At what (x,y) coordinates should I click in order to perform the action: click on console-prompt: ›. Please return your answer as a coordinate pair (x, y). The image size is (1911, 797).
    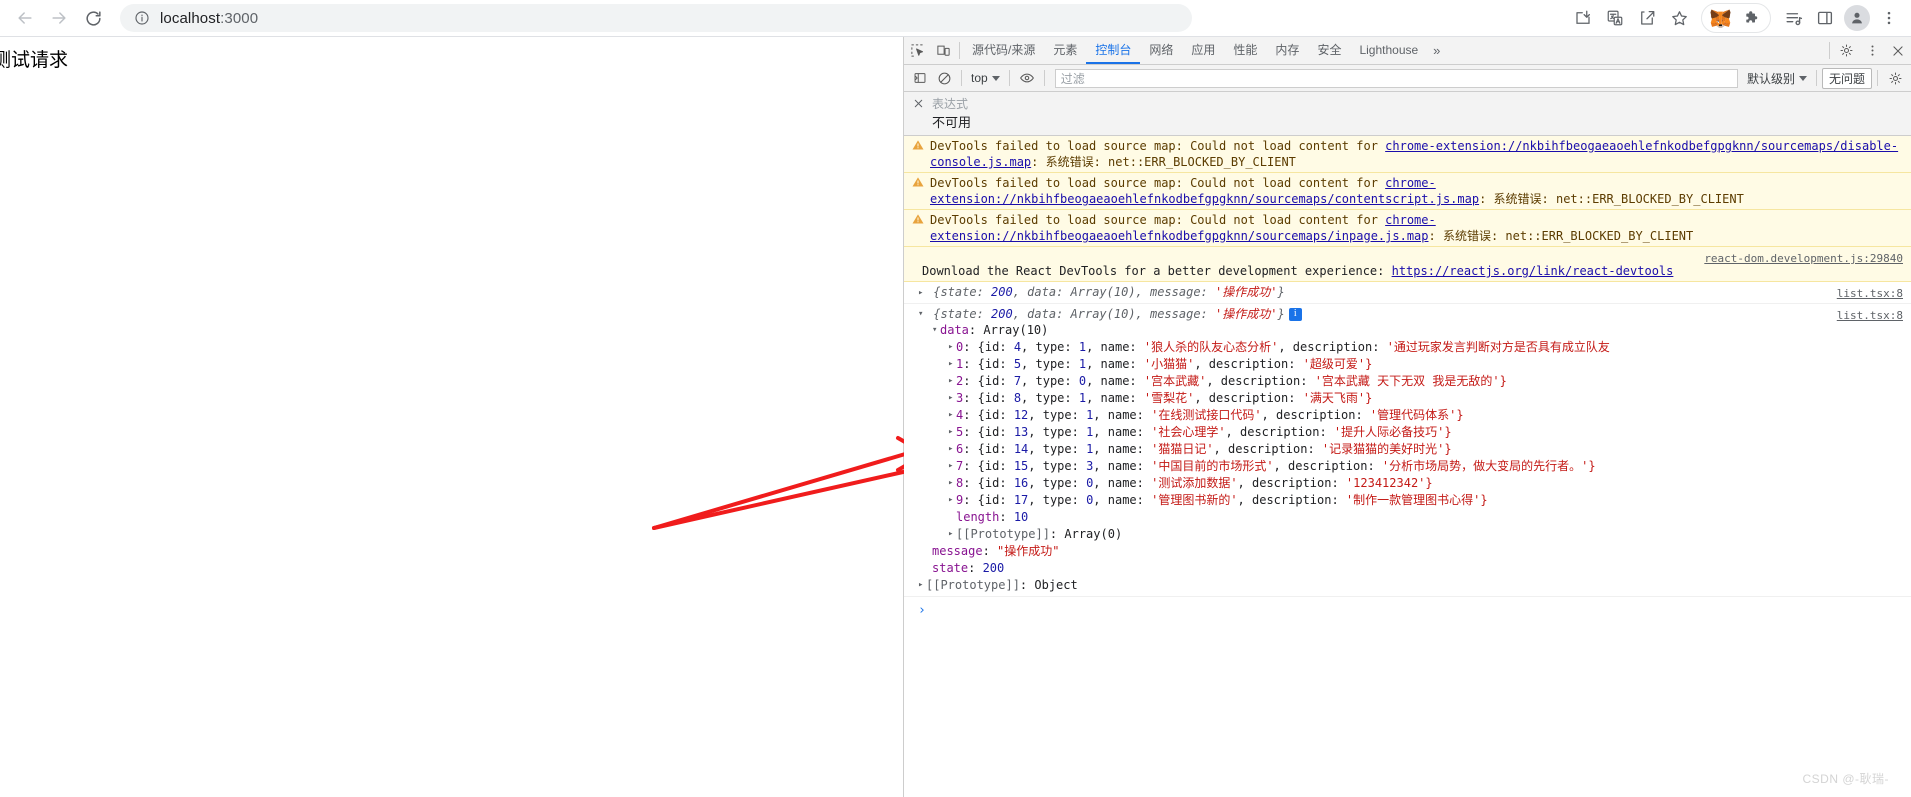
    Looking at the image, I should click on (1407, 610).